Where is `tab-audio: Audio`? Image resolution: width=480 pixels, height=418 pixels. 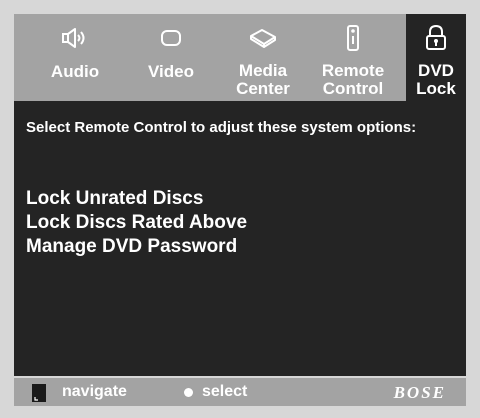
tab-audio: Audio is located at coordinates (75, 57).